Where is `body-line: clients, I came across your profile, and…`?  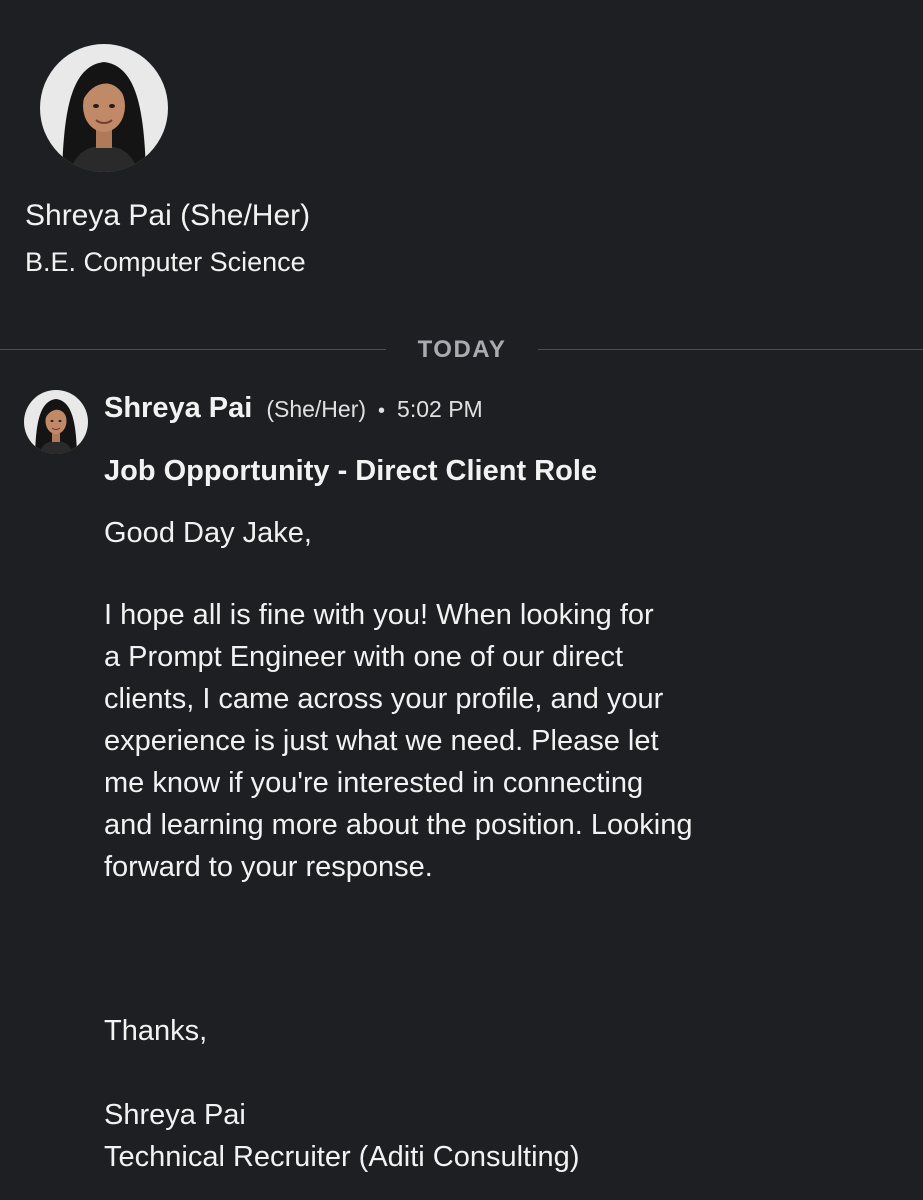 body-line: clients, I came across your profile, and… is located at coordinates (384, 699).